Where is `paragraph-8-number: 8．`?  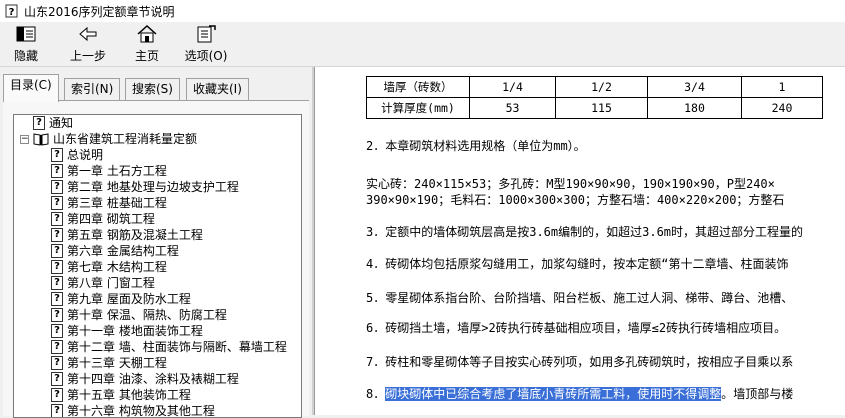
paragraph-8-number: 8． is located at coordinates (376, 394).